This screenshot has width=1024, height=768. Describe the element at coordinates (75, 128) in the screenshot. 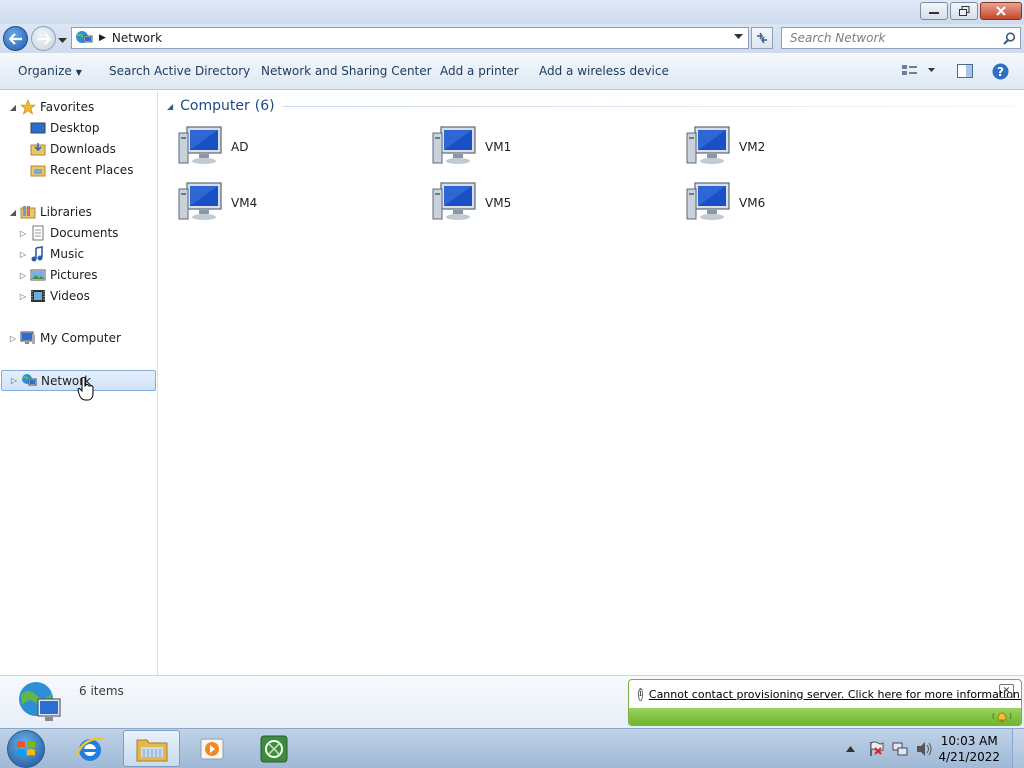

I see `nav-desktop-label: Desktop` at that location.